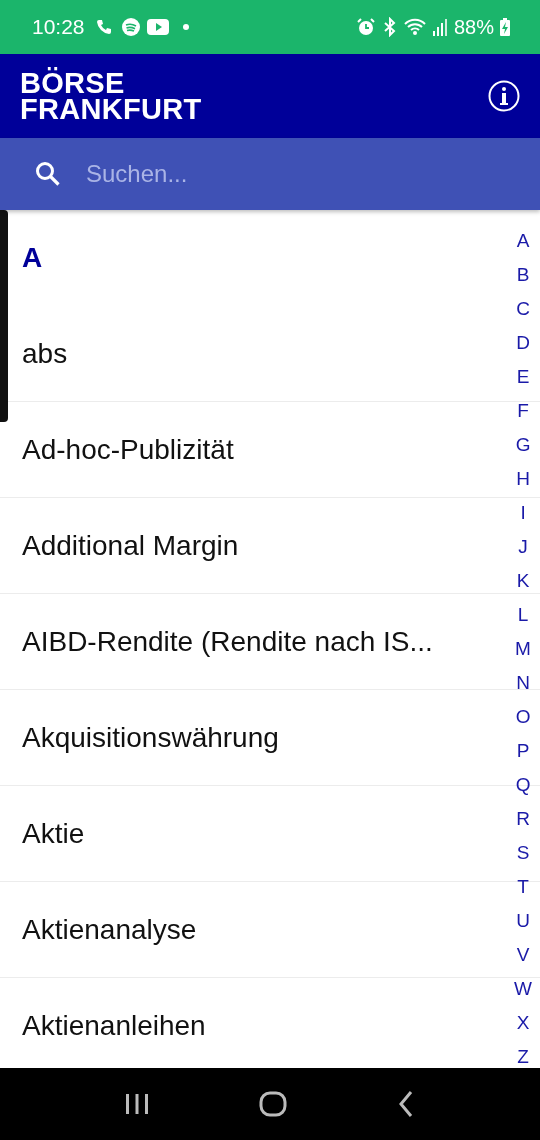 The width and height of the screenshot is (540, 1140). I want to click on index-letter: N, so click(523, 683).